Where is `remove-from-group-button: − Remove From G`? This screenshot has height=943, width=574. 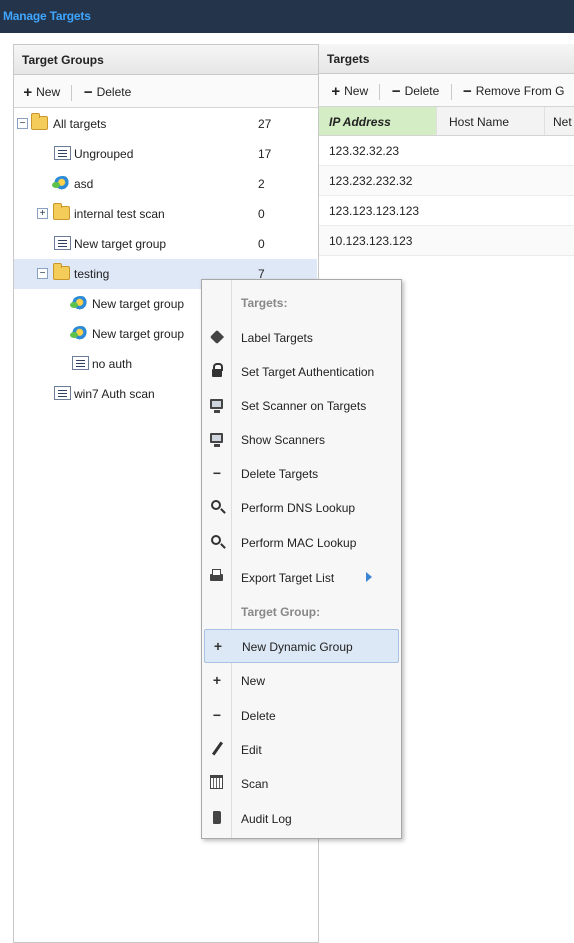 remove-from-group-button: − Remove From G is located at coordinates (513, 91).